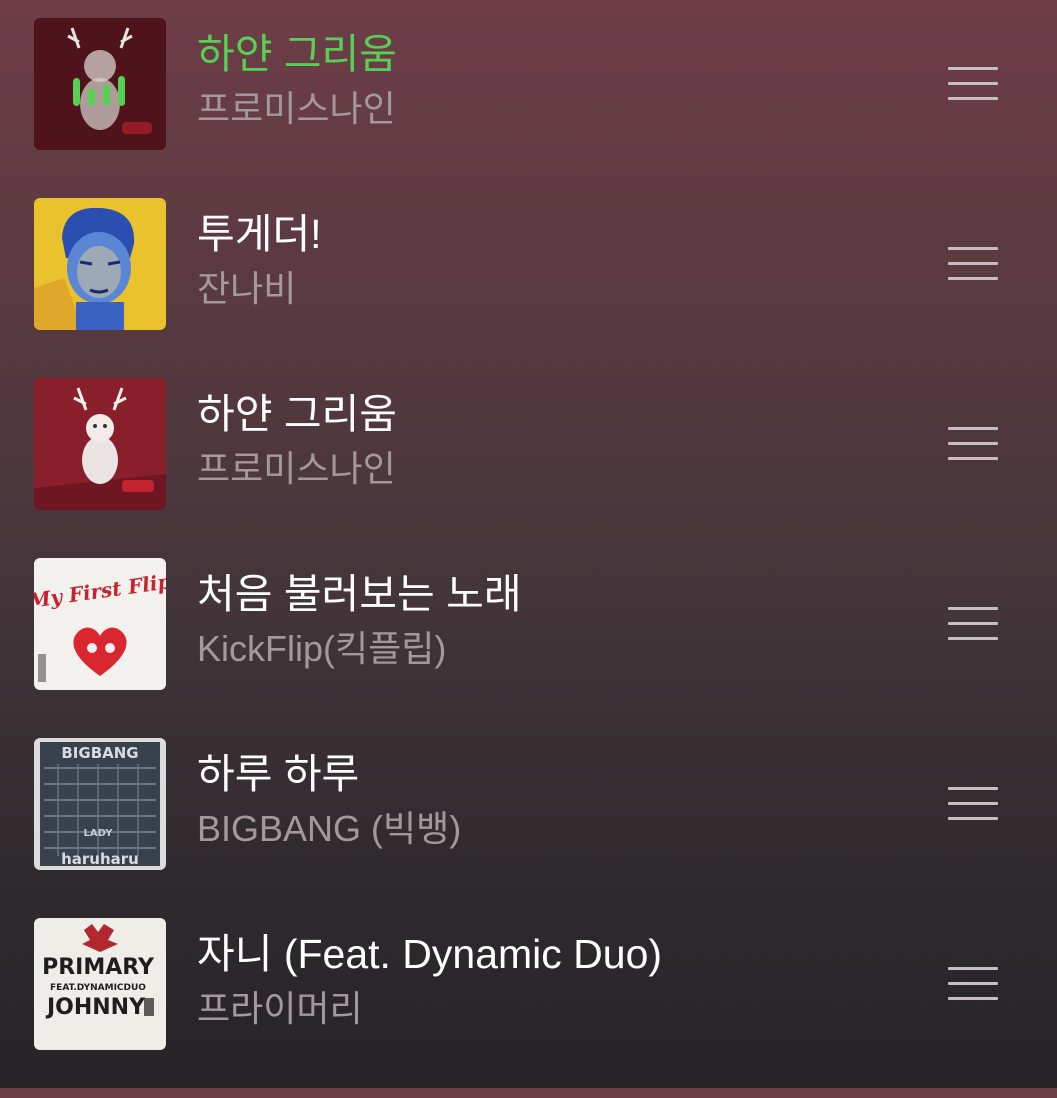 The width and height of the screenshot is (1057, 1098). Describe the element at coordinates (100, 859) in the screenshot. I see `cover-text: haruharu` at that location.